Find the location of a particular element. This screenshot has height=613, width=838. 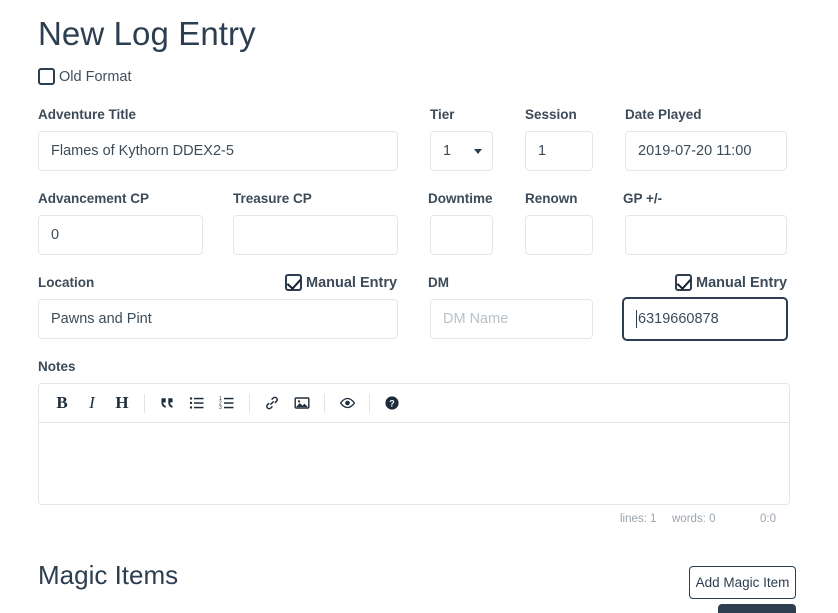

notes-status-cursor: 0:0 is located at coordinates (768, 519).